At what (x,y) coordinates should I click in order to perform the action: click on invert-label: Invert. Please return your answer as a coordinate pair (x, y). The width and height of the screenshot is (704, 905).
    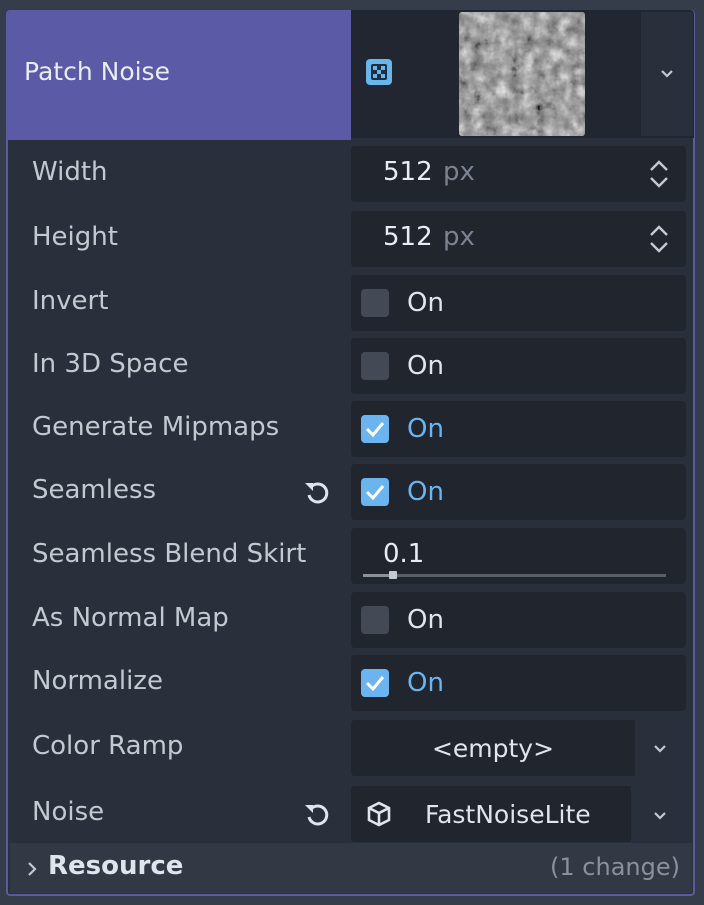
    Looking at the image, I should click on (70, 301).